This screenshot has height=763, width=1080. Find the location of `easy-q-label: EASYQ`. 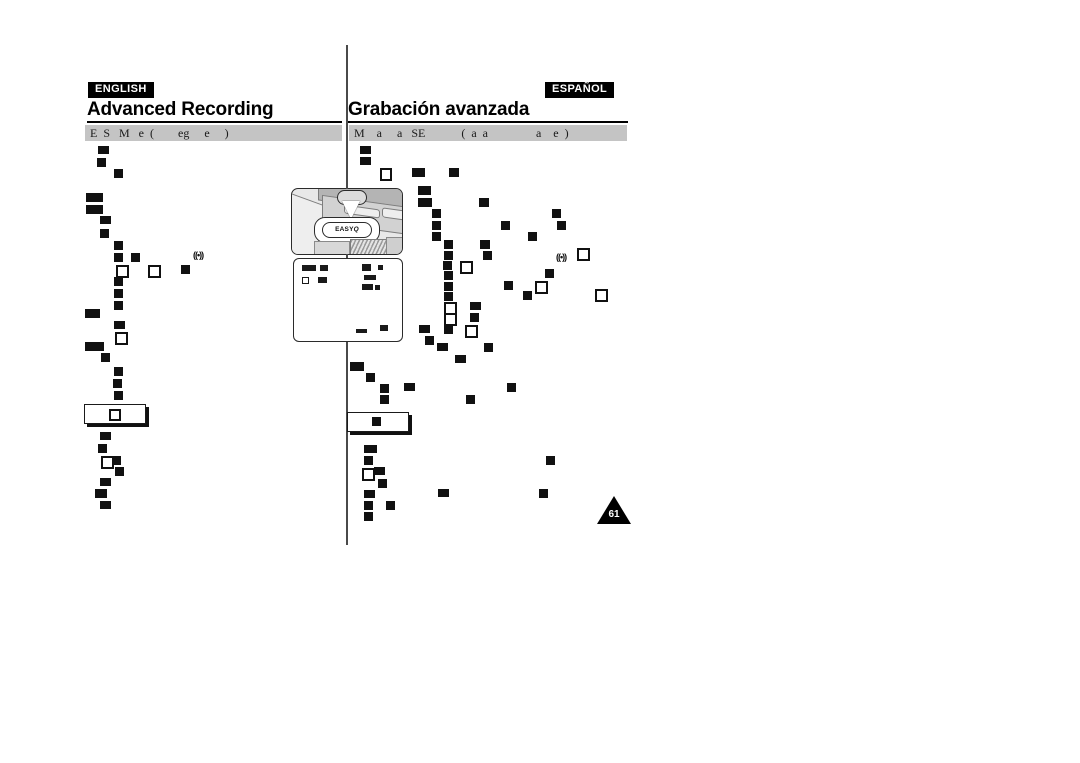

easy-q-label: EASYQ is located at coordinates (347, 229).